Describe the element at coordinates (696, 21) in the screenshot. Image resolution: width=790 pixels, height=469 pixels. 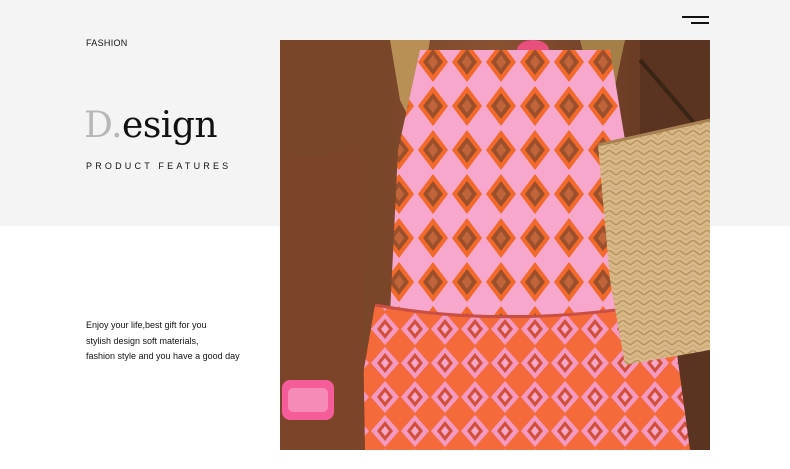
I see `hamburger-menu-button` at that location.